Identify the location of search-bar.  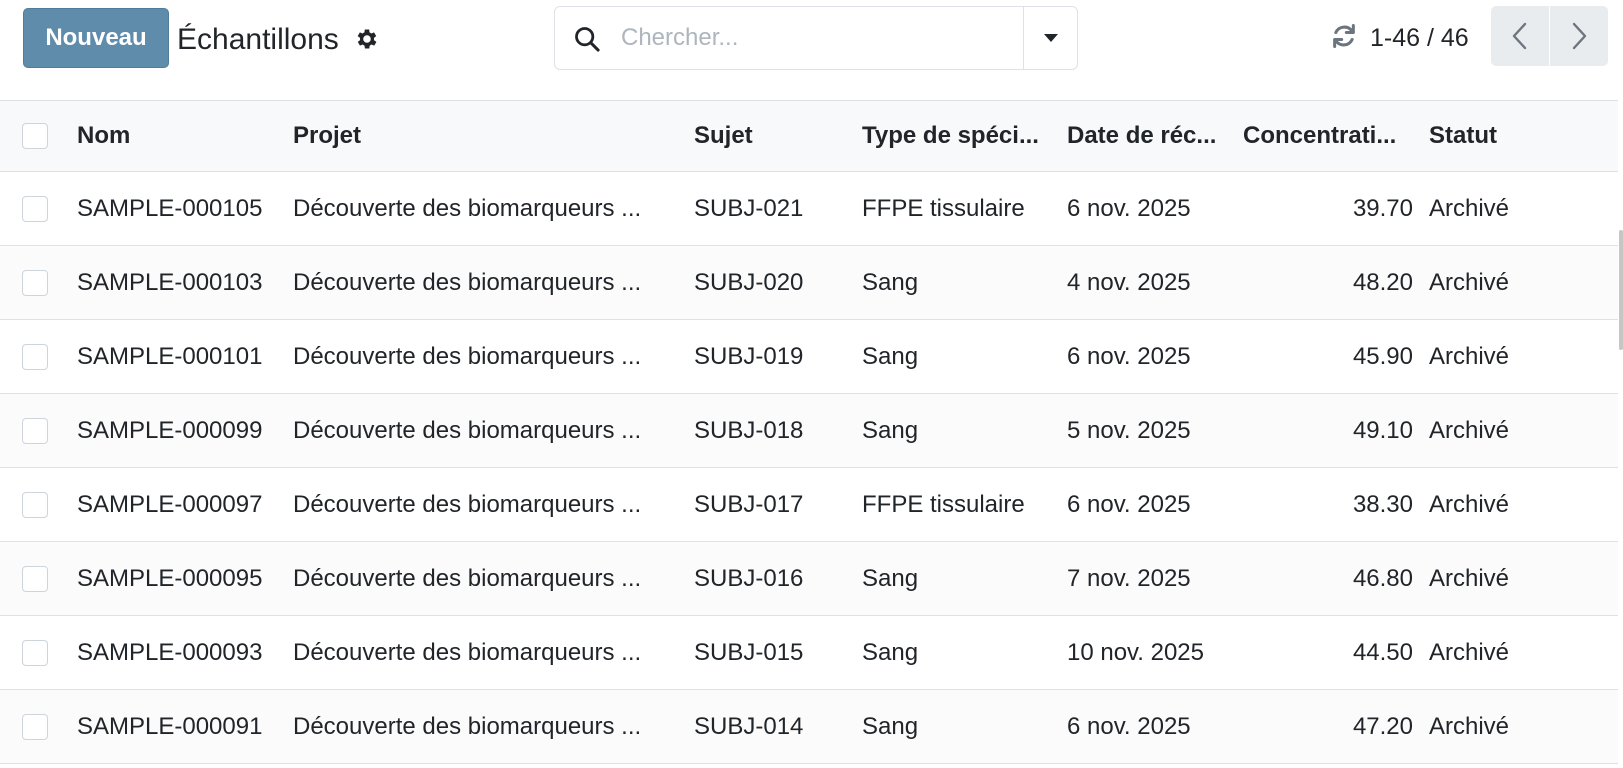
(816, 38).